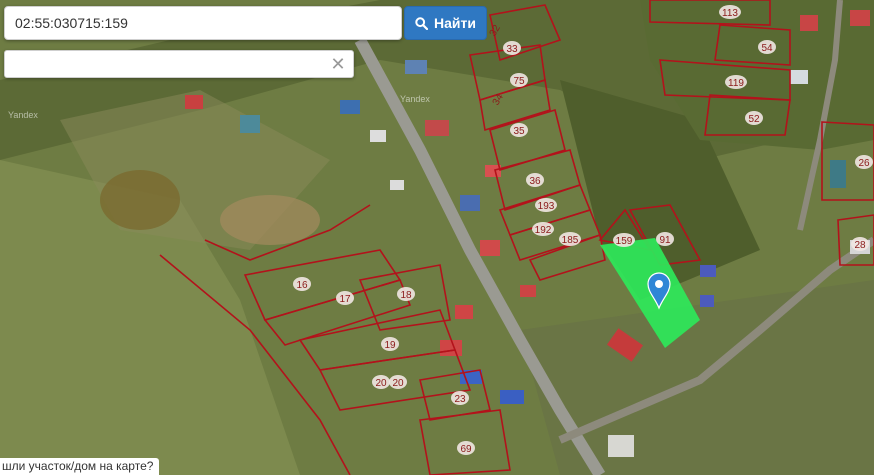  I want to click on plot-label: 16, so click(302, 285).